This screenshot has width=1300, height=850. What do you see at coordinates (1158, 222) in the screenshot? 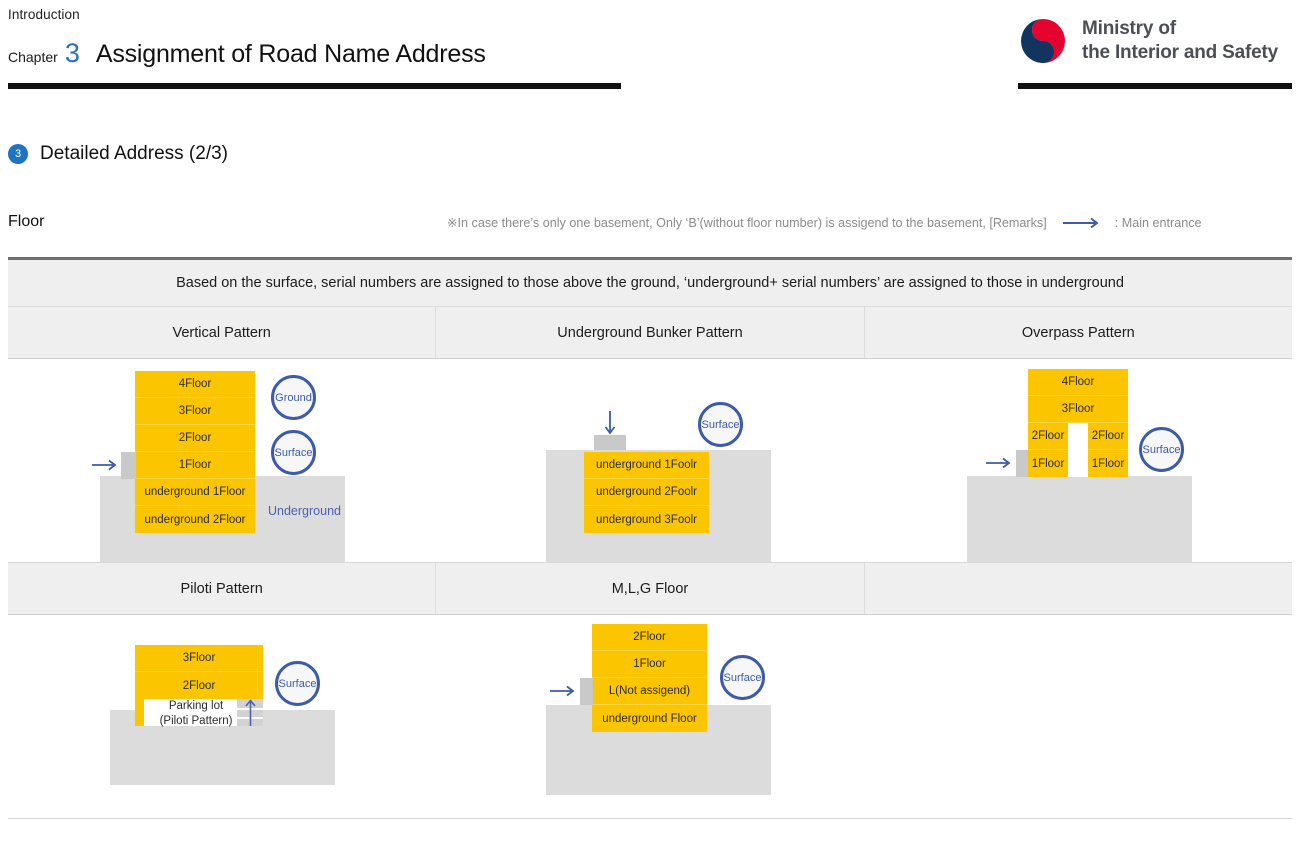
I see `main-entrance-legend: : Main entrance` at bounding box center [1158, 222].